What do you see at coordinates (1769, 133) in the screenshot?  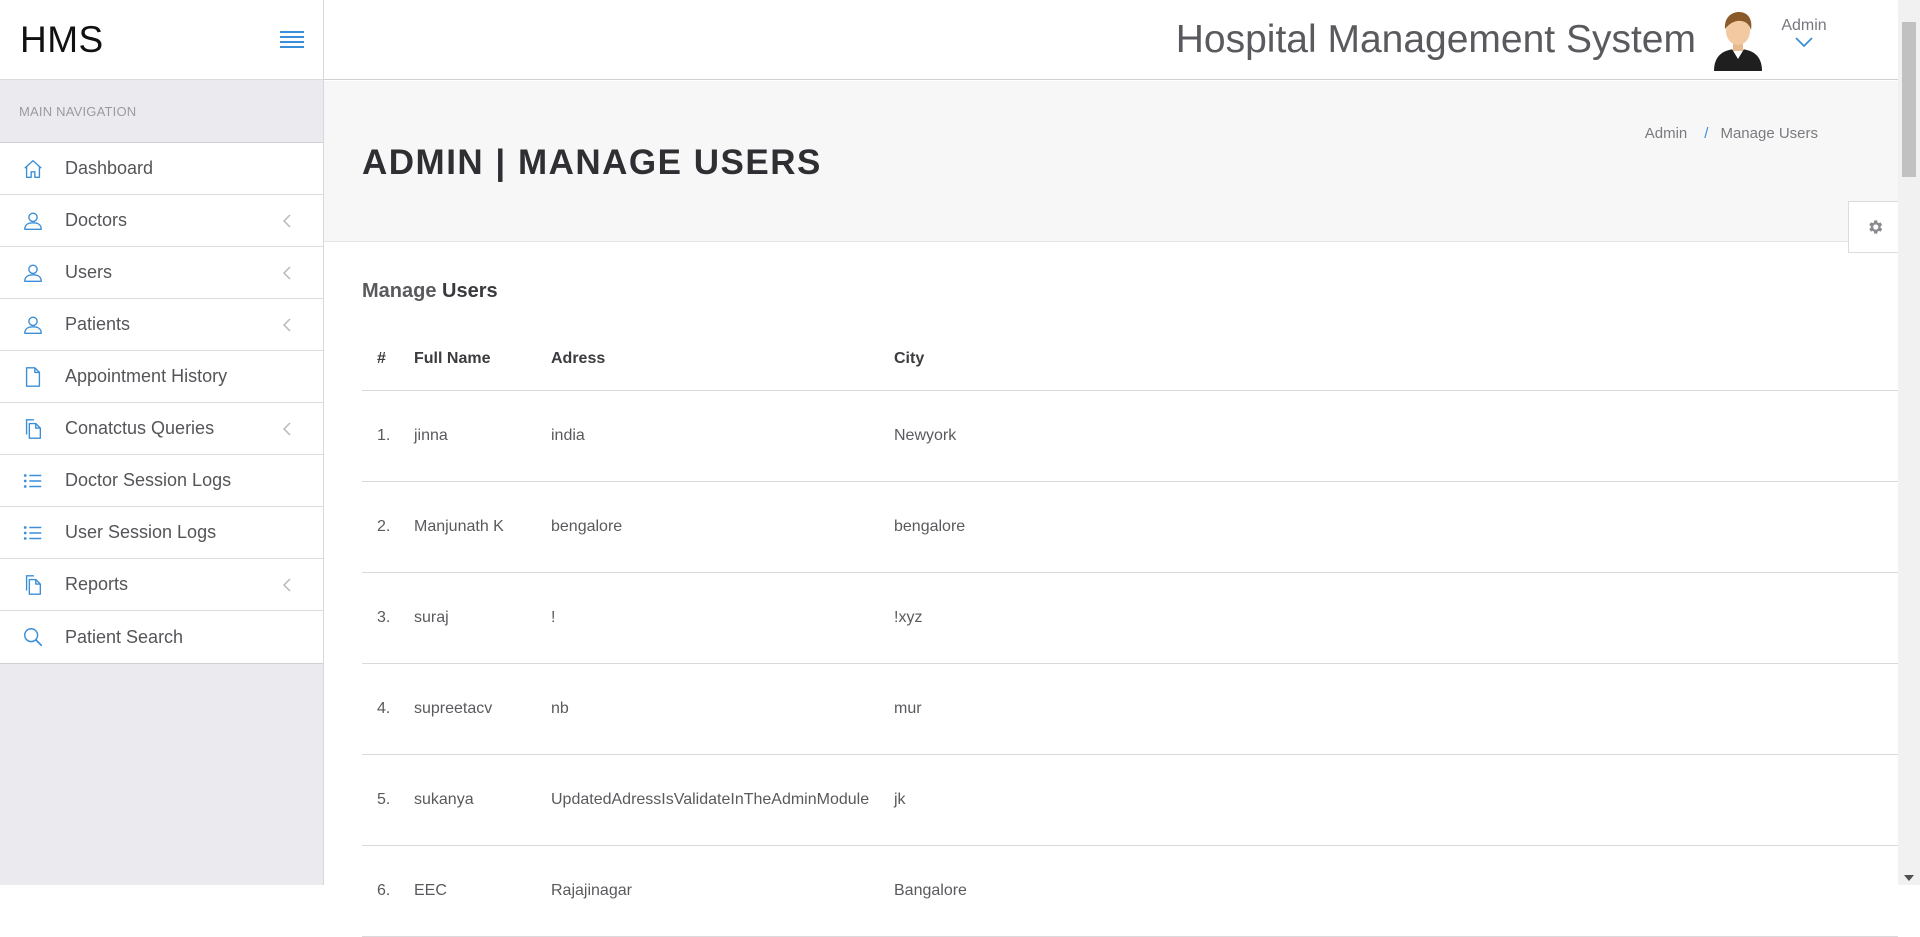 I see `breadcrumb-current: Manage Users` at bounding box center [1769, 133].